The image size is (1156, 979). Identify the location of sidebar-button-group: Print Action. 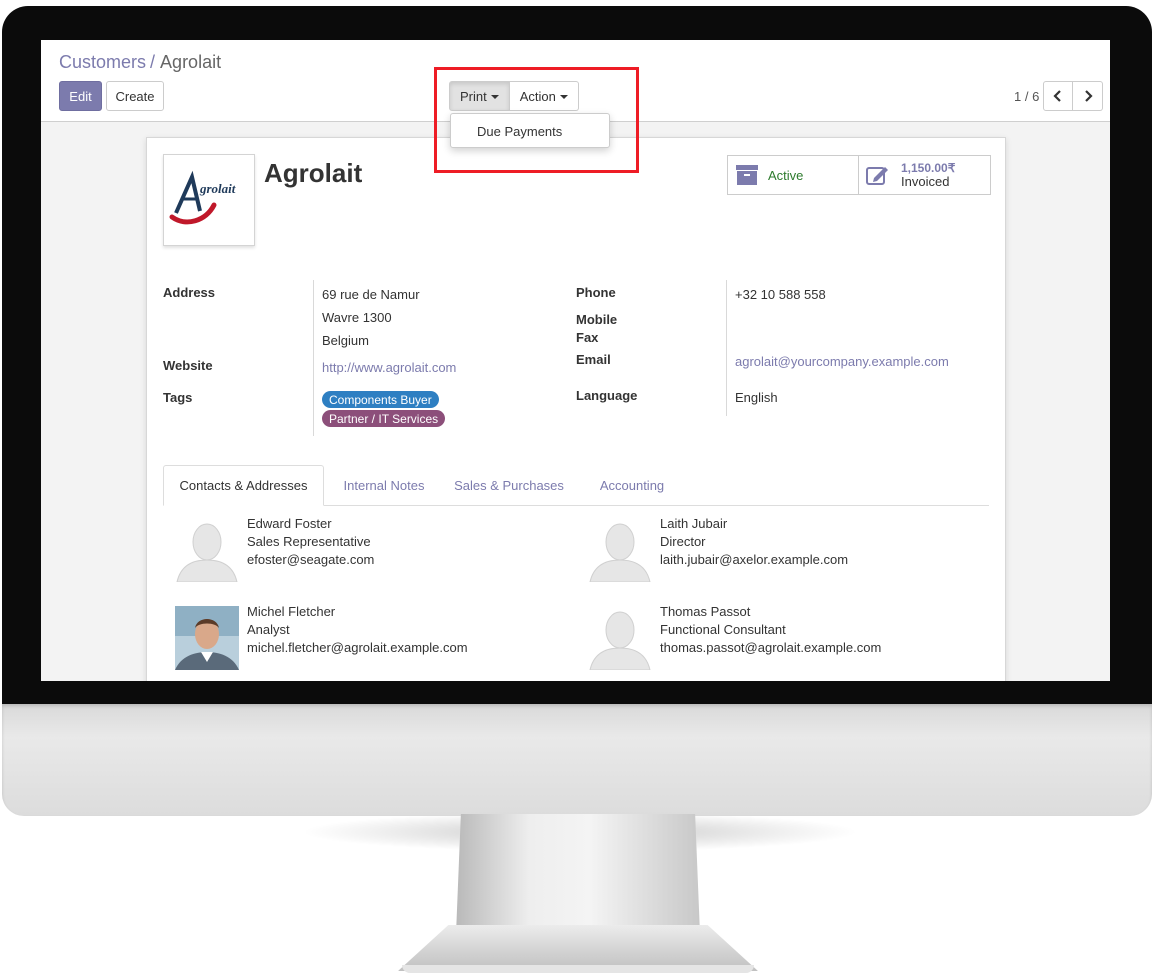
(514, 96).